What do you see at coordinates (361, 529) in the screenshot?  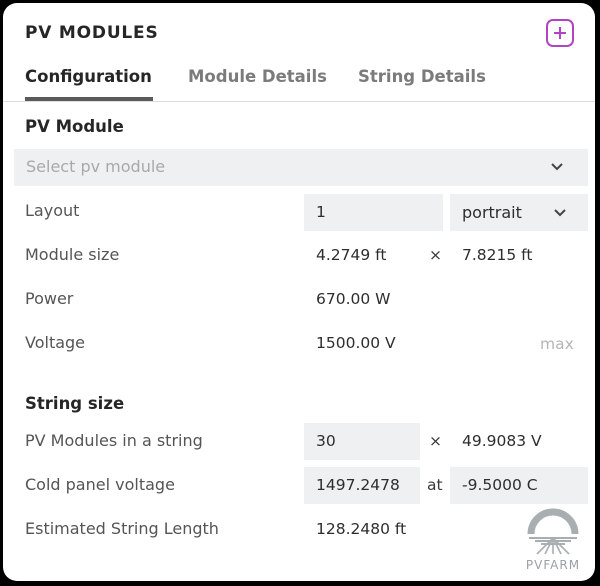 I see `estimated-length-value: 128.2480 ft` at bounding box center [361, 529].